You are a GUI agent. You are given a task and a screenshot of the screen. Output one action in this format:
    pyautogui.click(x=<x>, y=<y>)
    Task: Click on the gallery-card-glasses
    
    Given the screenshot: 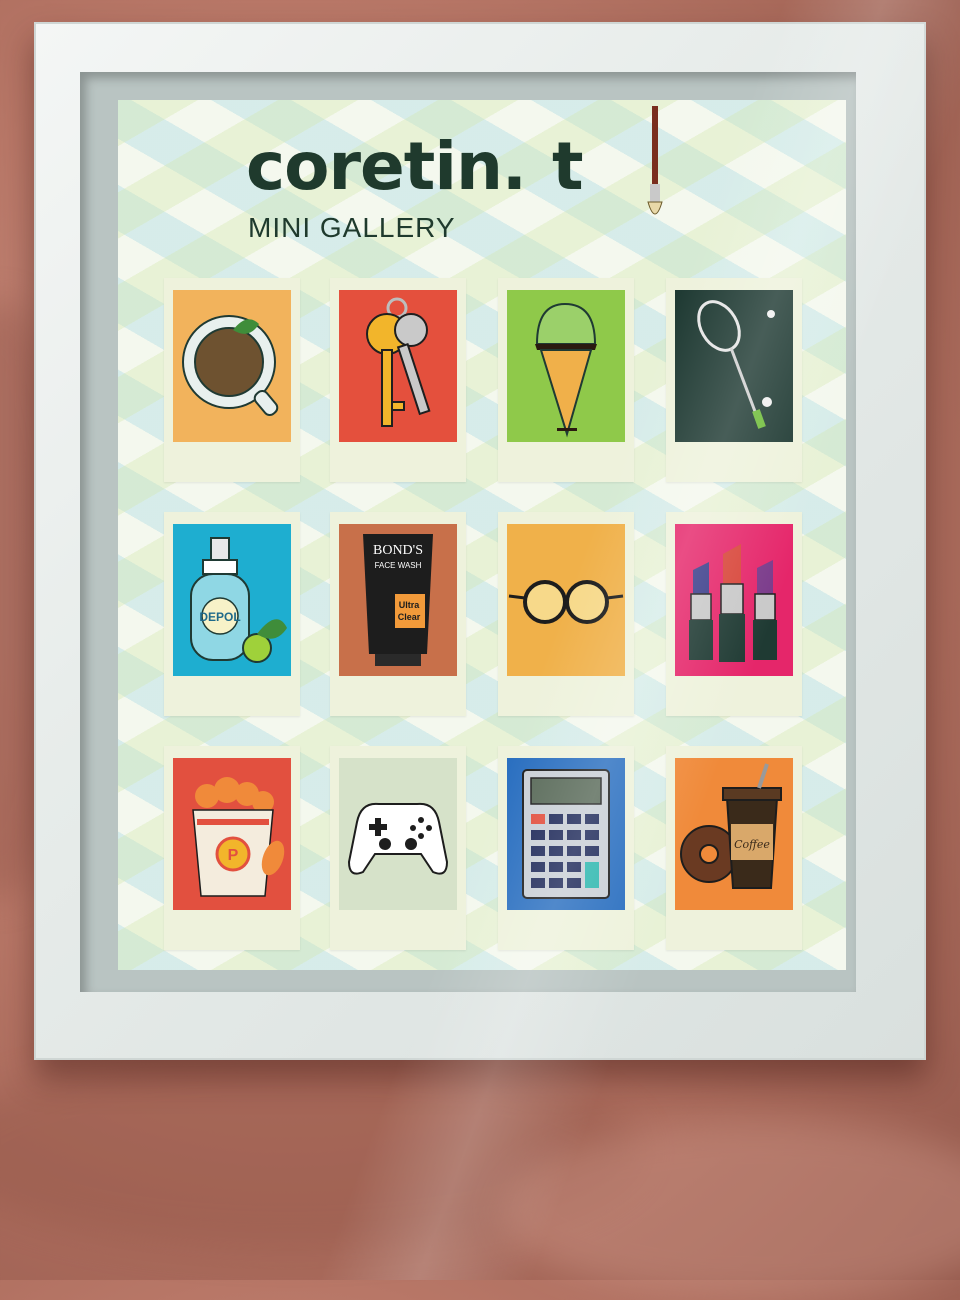 What is the action you would take?
    pyautogui.click(x=566, y=614)
    